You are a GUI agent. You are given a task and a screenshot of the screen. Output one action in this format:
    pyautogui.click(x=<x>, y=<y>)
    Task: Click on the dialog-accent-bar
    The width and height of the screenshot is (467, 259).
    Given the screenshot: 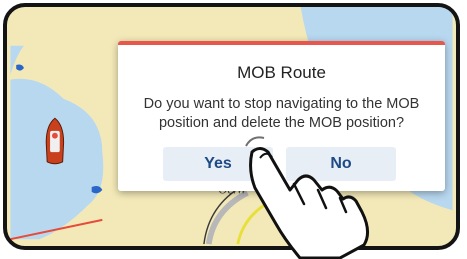 What is the action you would take?
    pyautogui.click(x=281, y=43)
    